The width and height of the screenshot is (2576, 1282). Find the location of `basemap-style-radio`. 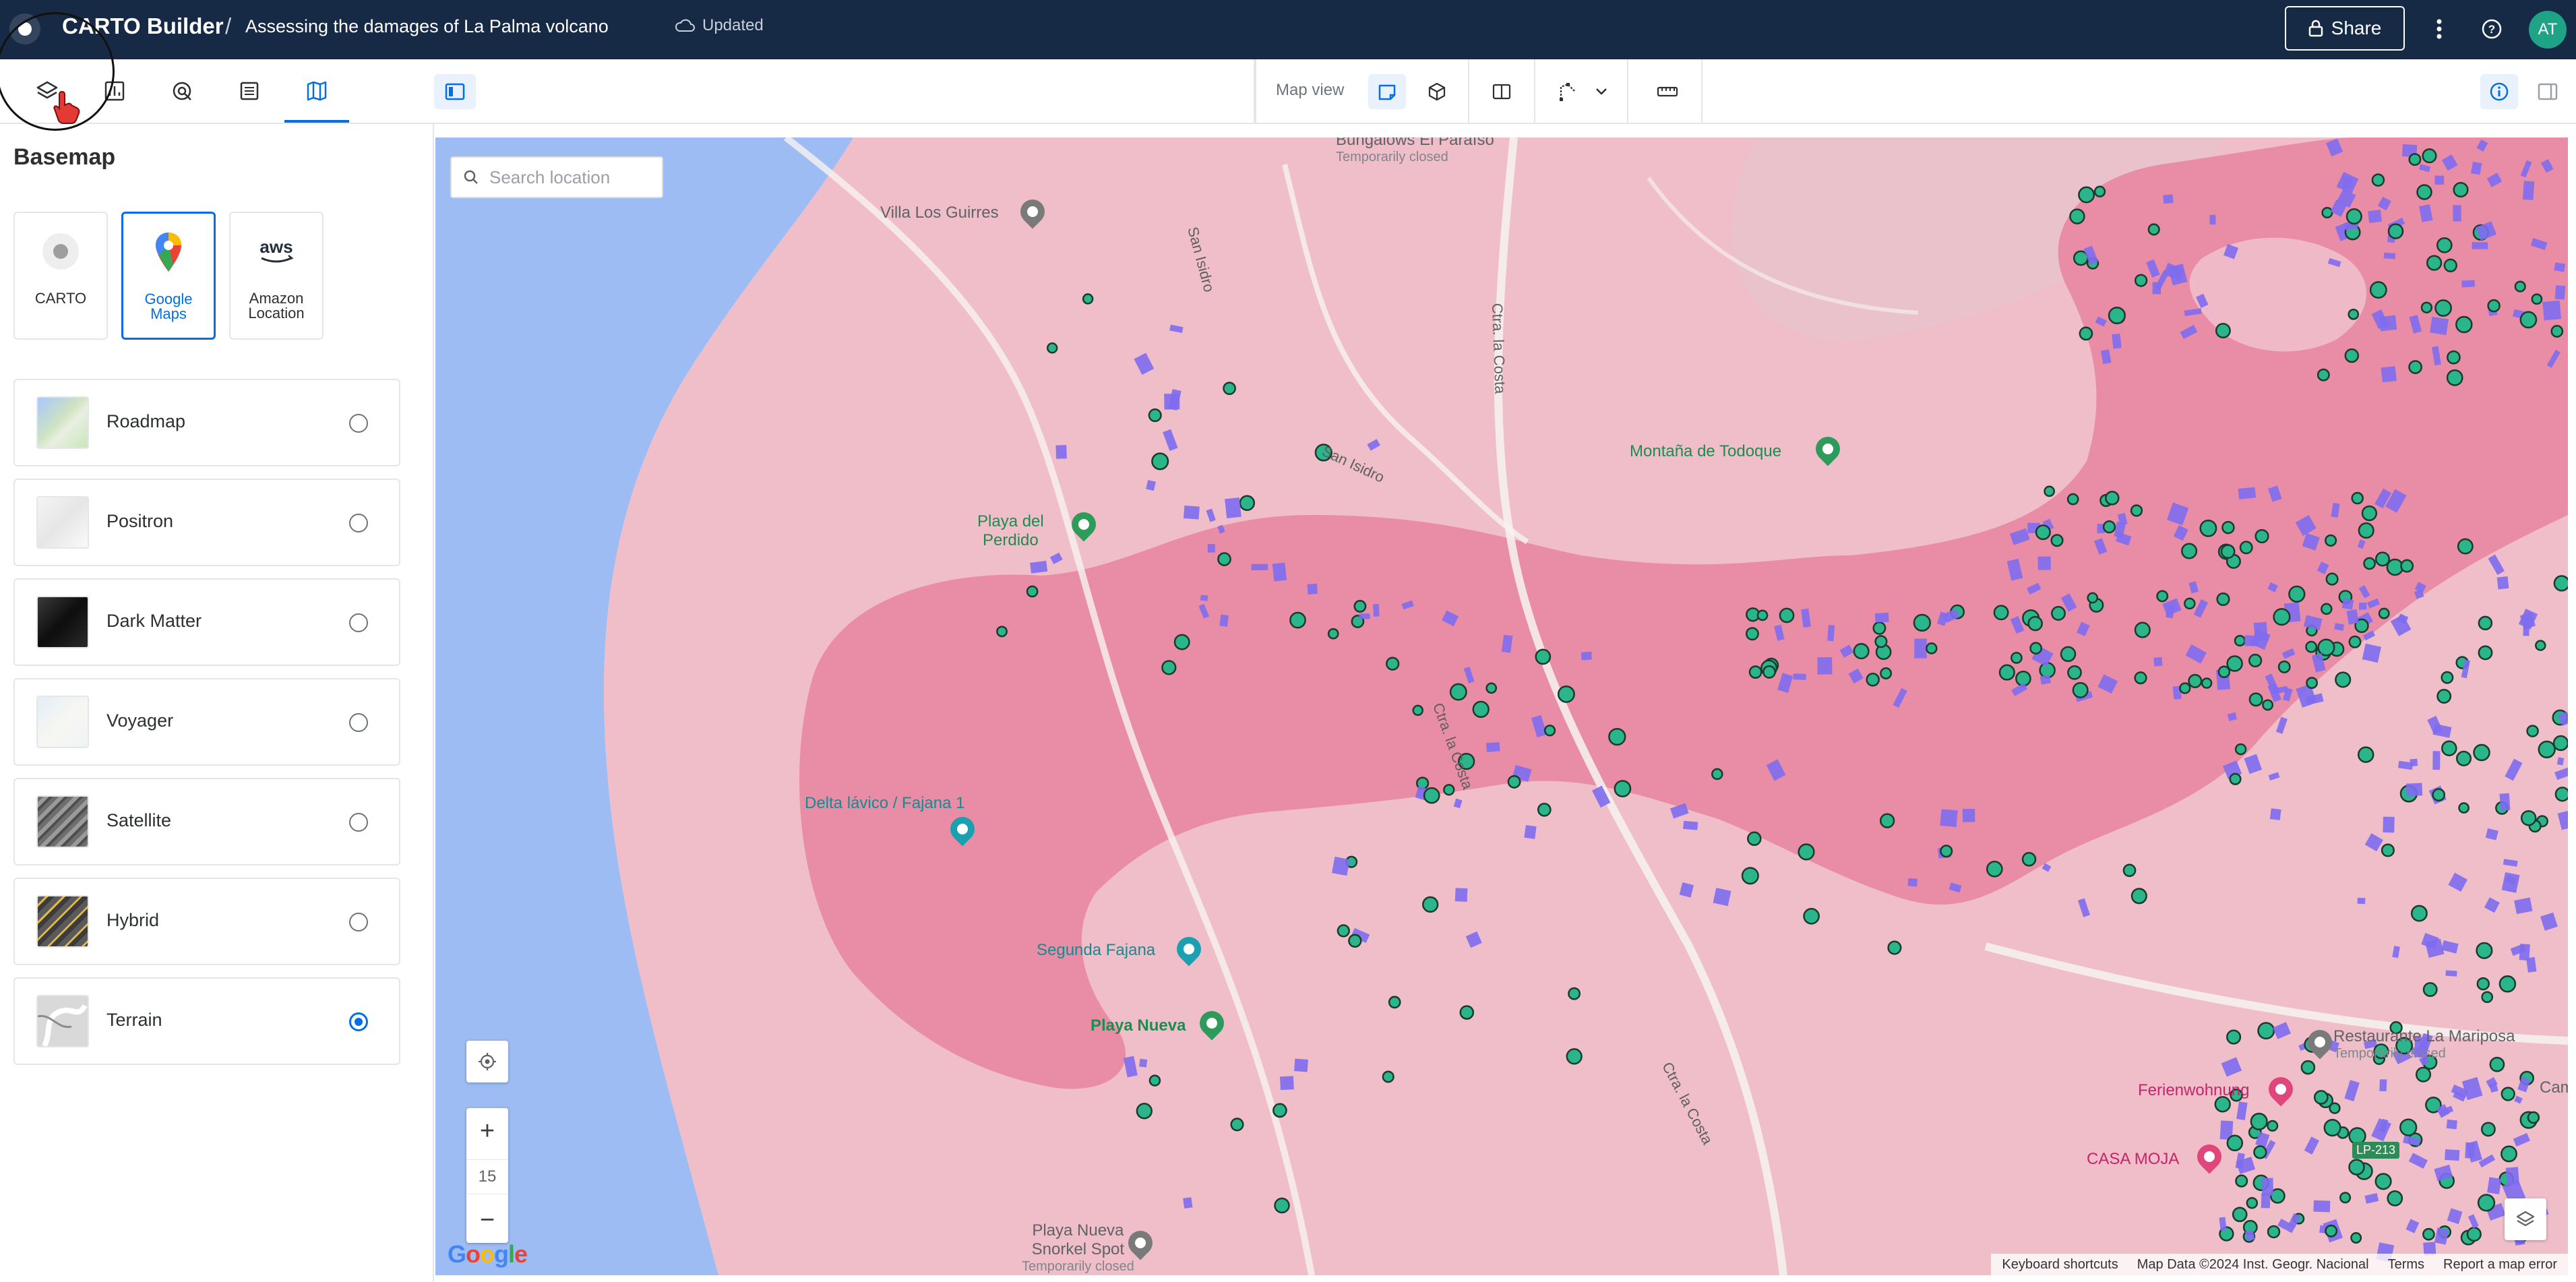

basemap-style-radio is located at coordinates (359, 523).